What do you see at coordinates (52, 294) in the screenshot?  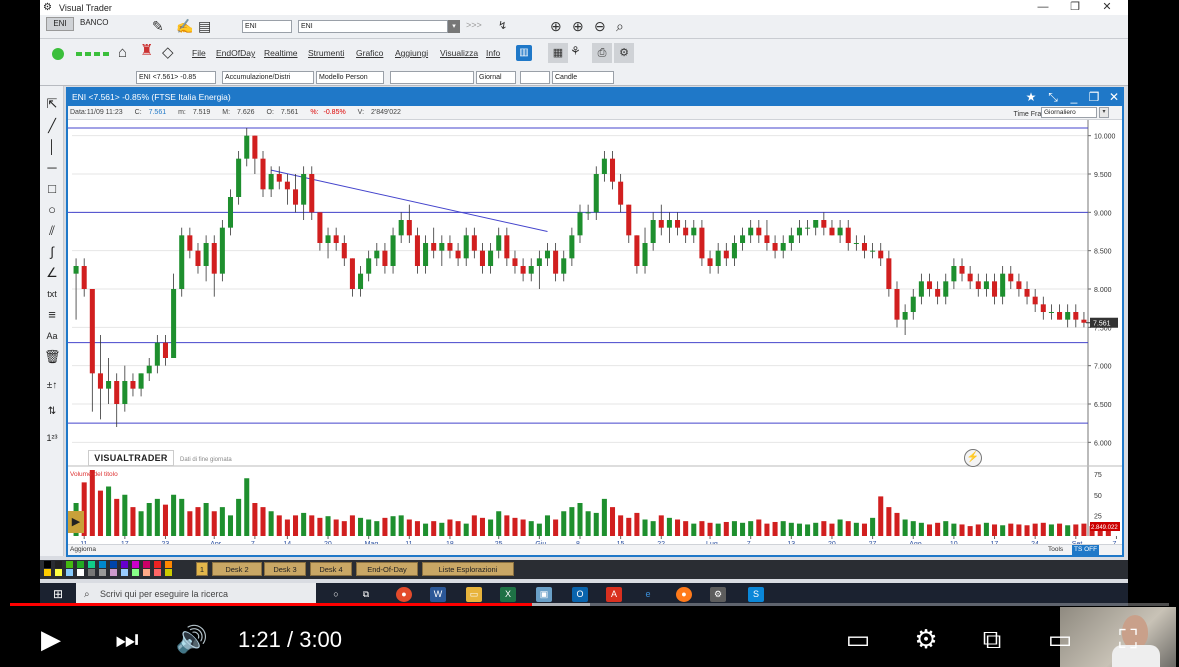 I see `text-tool-icon: txt` at bounding box center [52, 294].